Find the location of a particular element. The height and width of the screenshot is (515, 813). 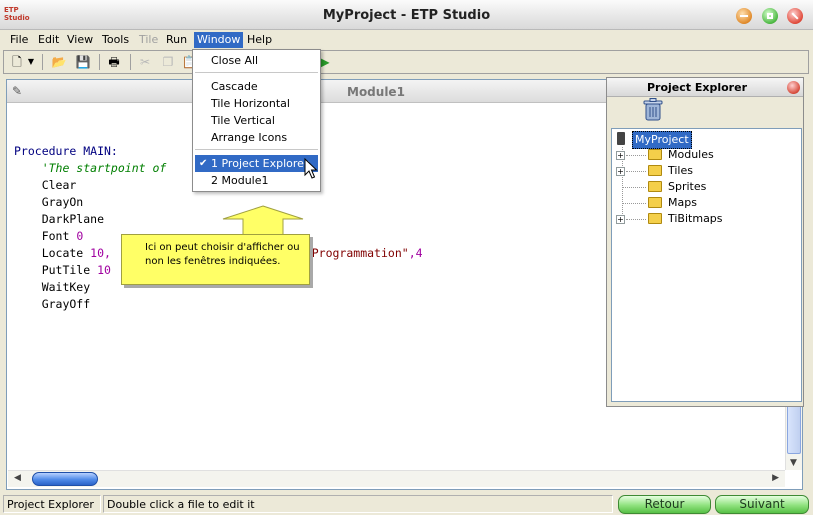

editor-title: Module1 is located at coordinates (376, 92).